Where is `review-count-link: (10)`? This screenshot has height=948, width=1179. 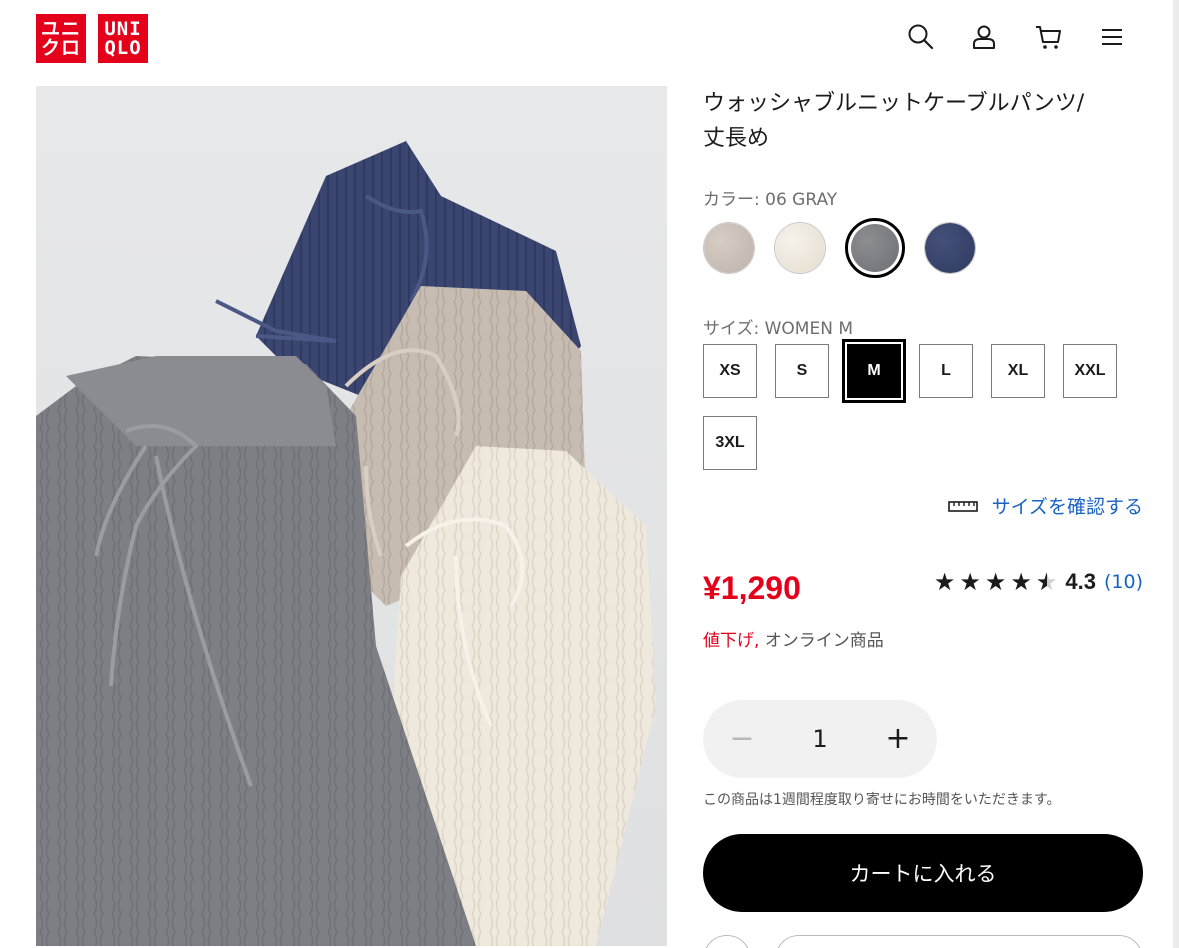
review-count-link: (10) is located at coordinates (1123, 582).